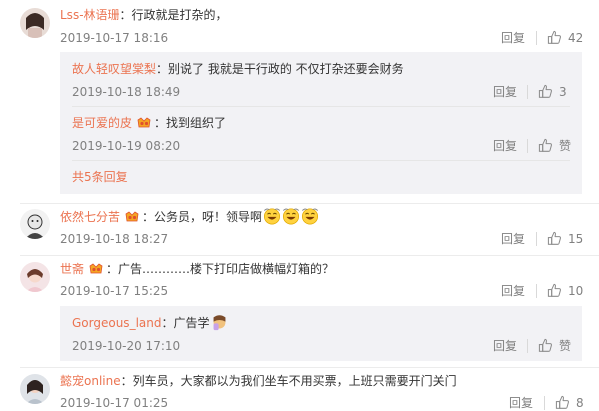 The height and width of the screenshot is (411, 599). What do you see at coordinates (90, 15) in the screenshot?
I see `username: Lss-林语珊` at bounding box center [90, 15].